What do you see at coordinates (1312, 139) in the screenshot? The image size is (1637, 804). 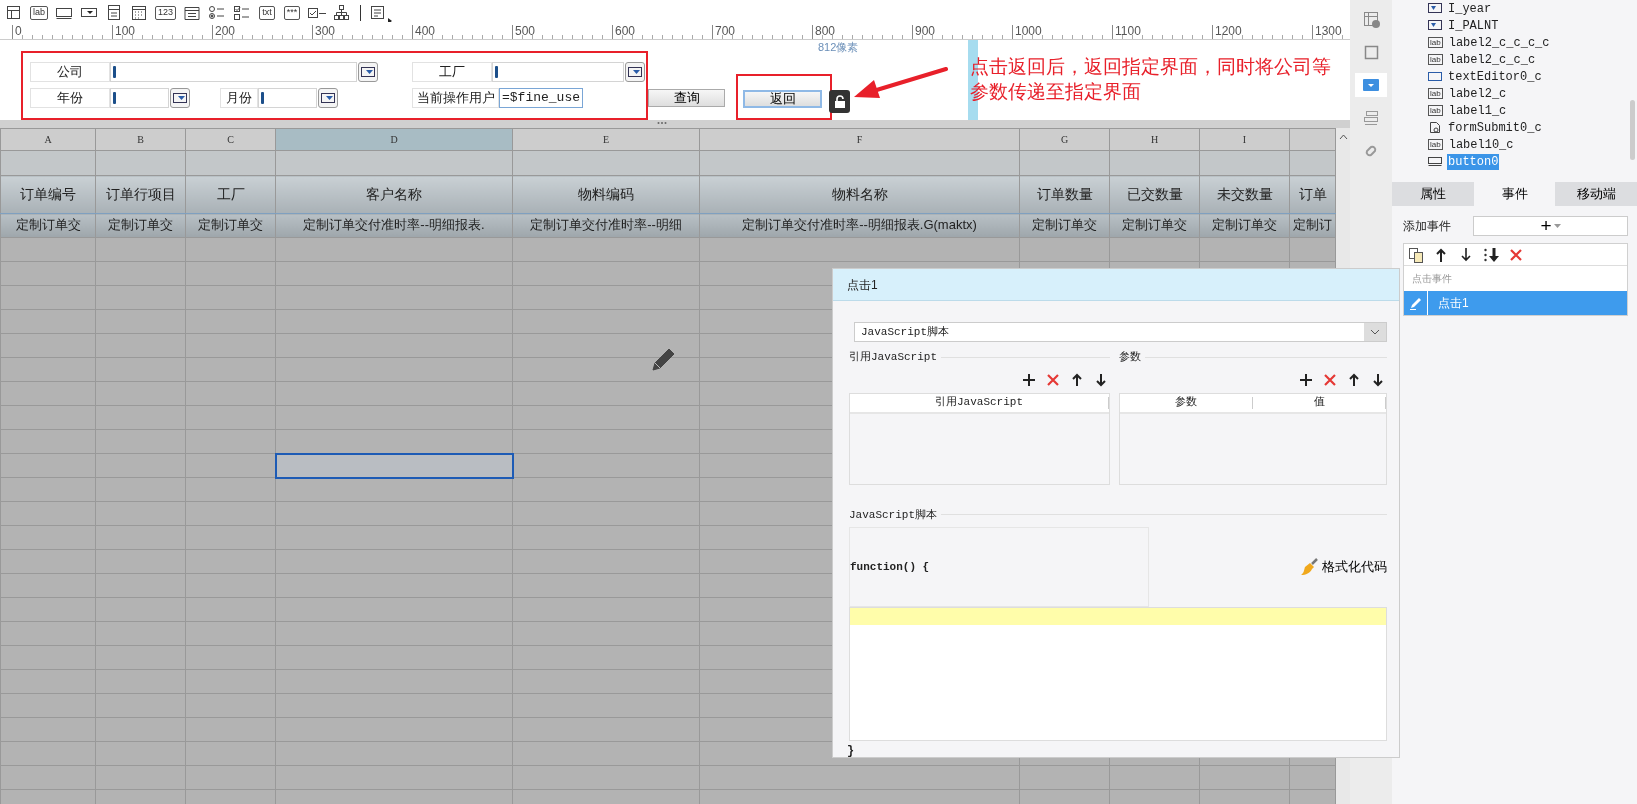 I see `column-header` at bounding box center [1312, 139].